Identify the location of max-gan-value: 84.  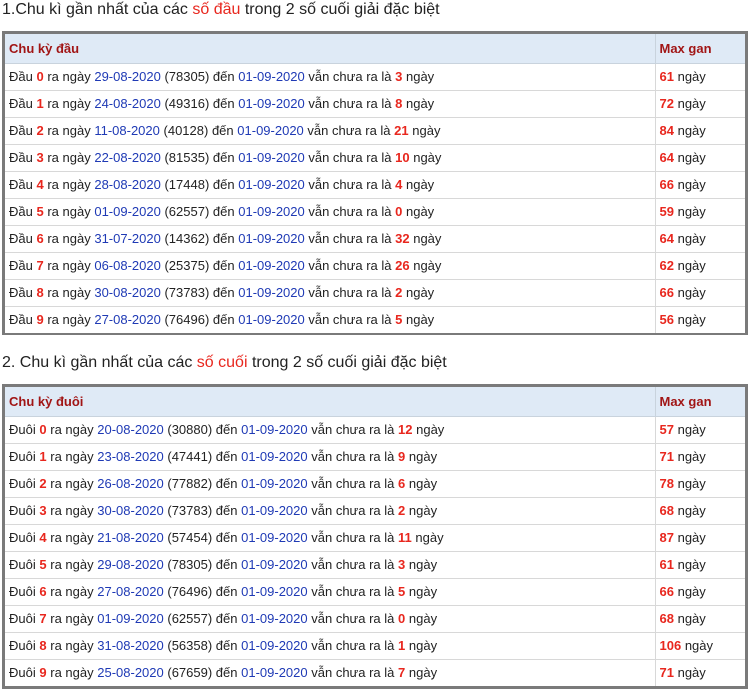
(666, 130).